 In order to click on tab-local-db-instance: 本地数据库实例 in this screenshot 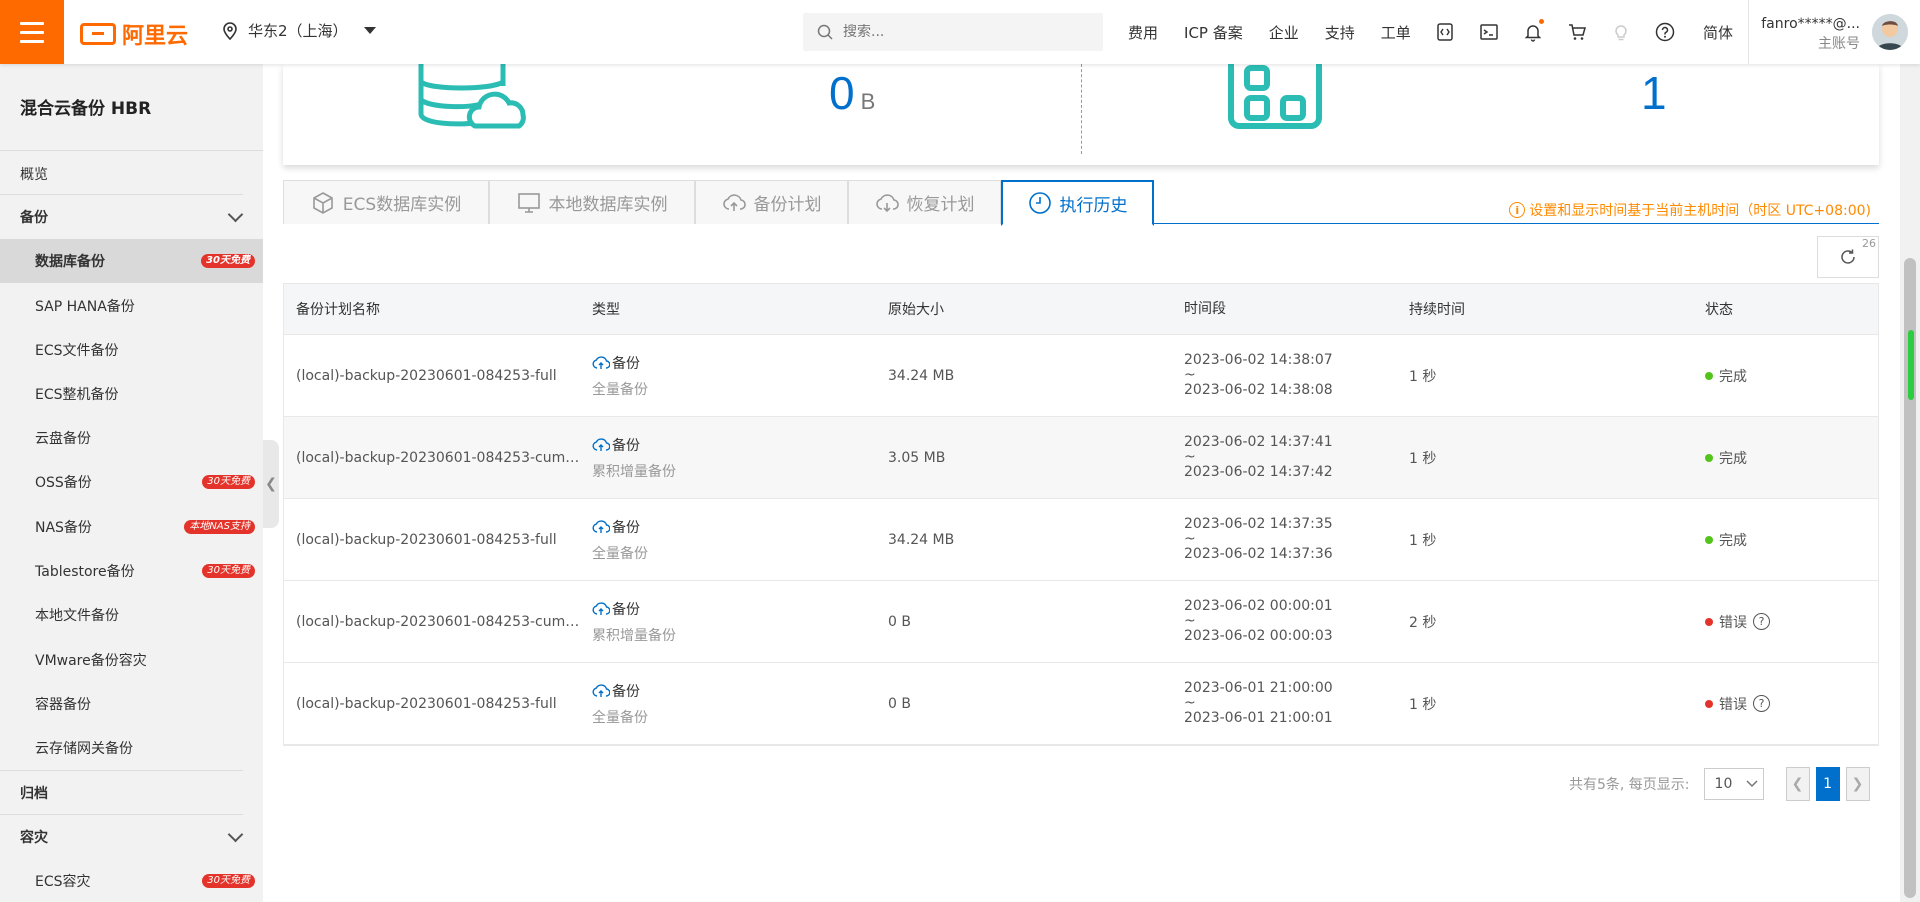, I will do `click(592, 202)`.